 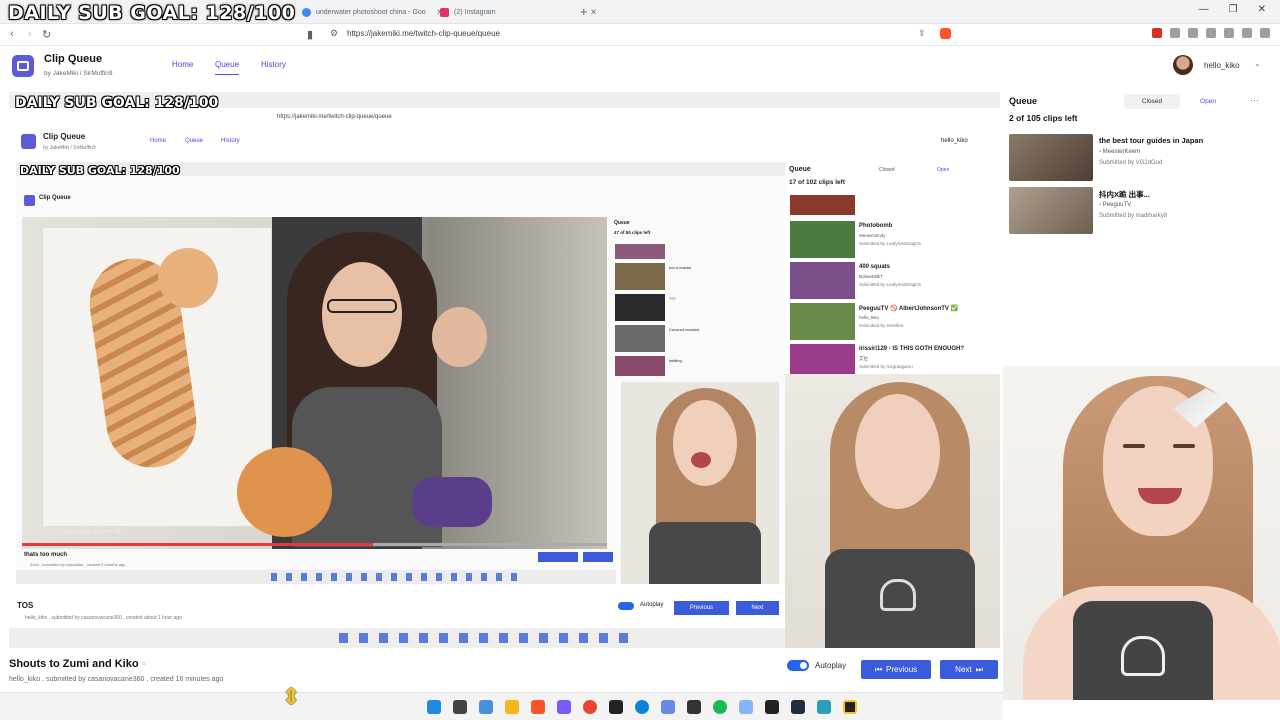 What do you see at coordinates (1183, 65) in the screenshot?
I see `avatar` at bounding box center [1183, 65].